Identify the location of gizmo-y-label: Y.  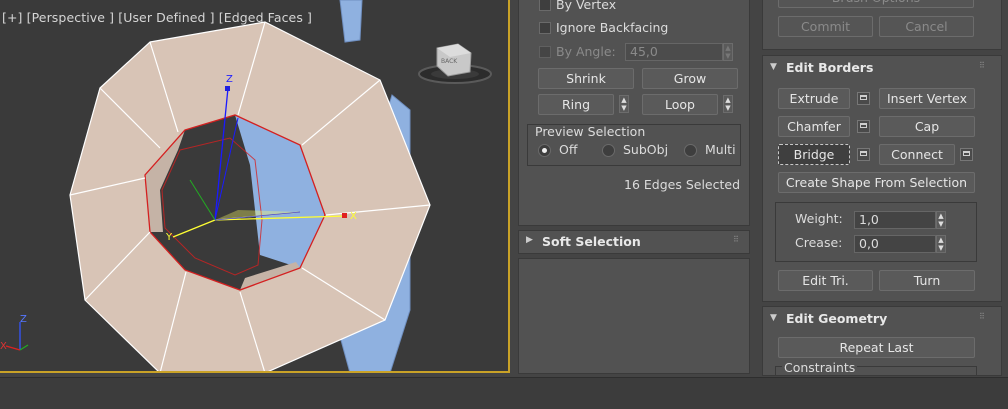
(169, 237).